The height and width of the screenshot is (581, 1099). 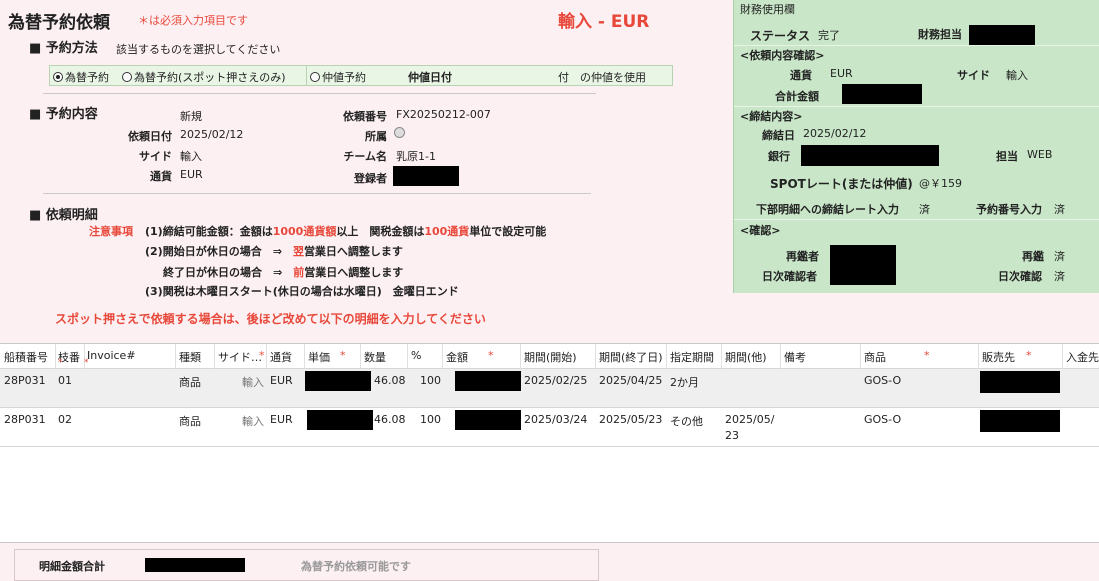 What do you see at coordinates (161, 176) in the screenshot?
I see `currency-label: 通貨` at bounding box center [161, 176].